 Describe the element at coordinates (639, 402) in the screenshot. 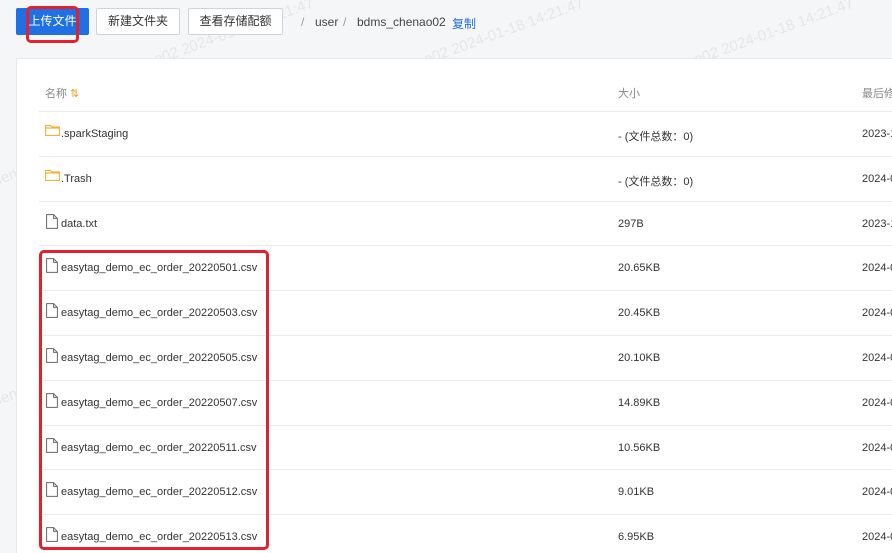

I see `file-size: 14.89KB` at that location.